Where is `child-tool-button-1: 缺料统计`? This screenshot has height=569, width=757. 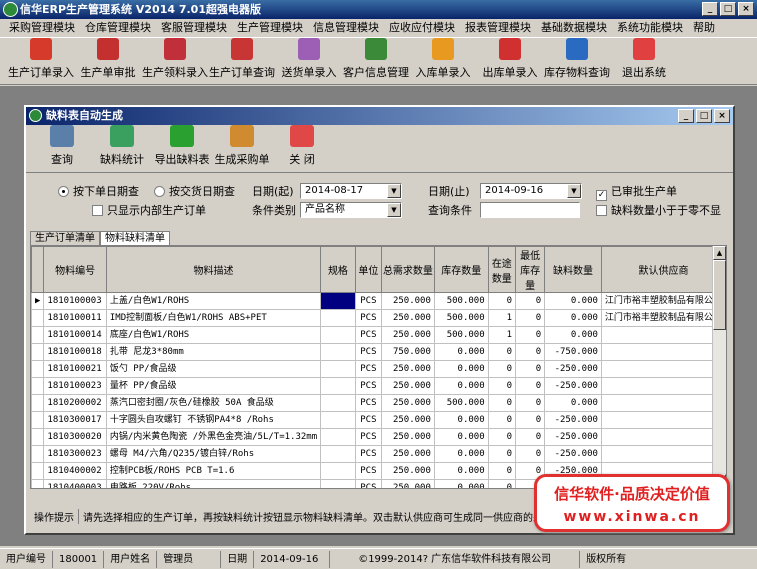 child-tool-button-1: 缺料统计 is located at coordinates (122, 148).